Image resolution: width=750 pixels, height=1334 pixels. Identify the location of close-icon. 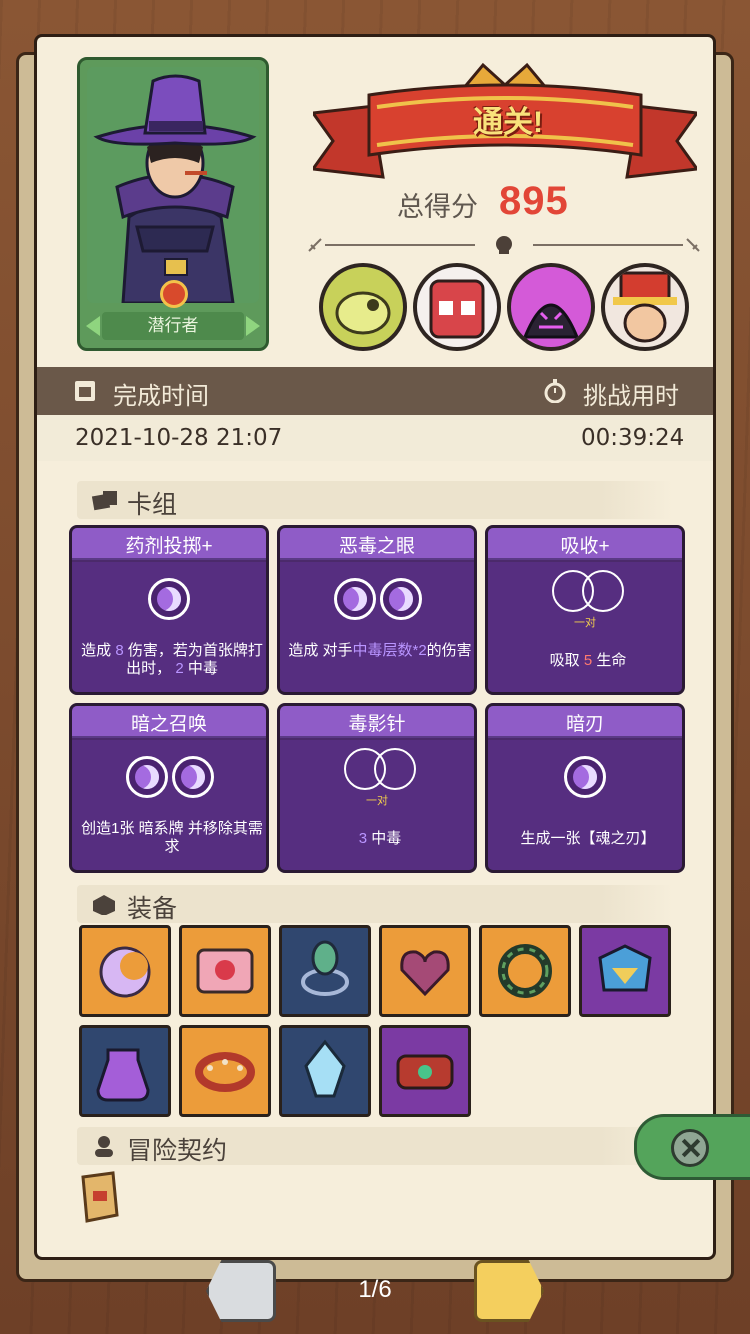
(690, 1148).